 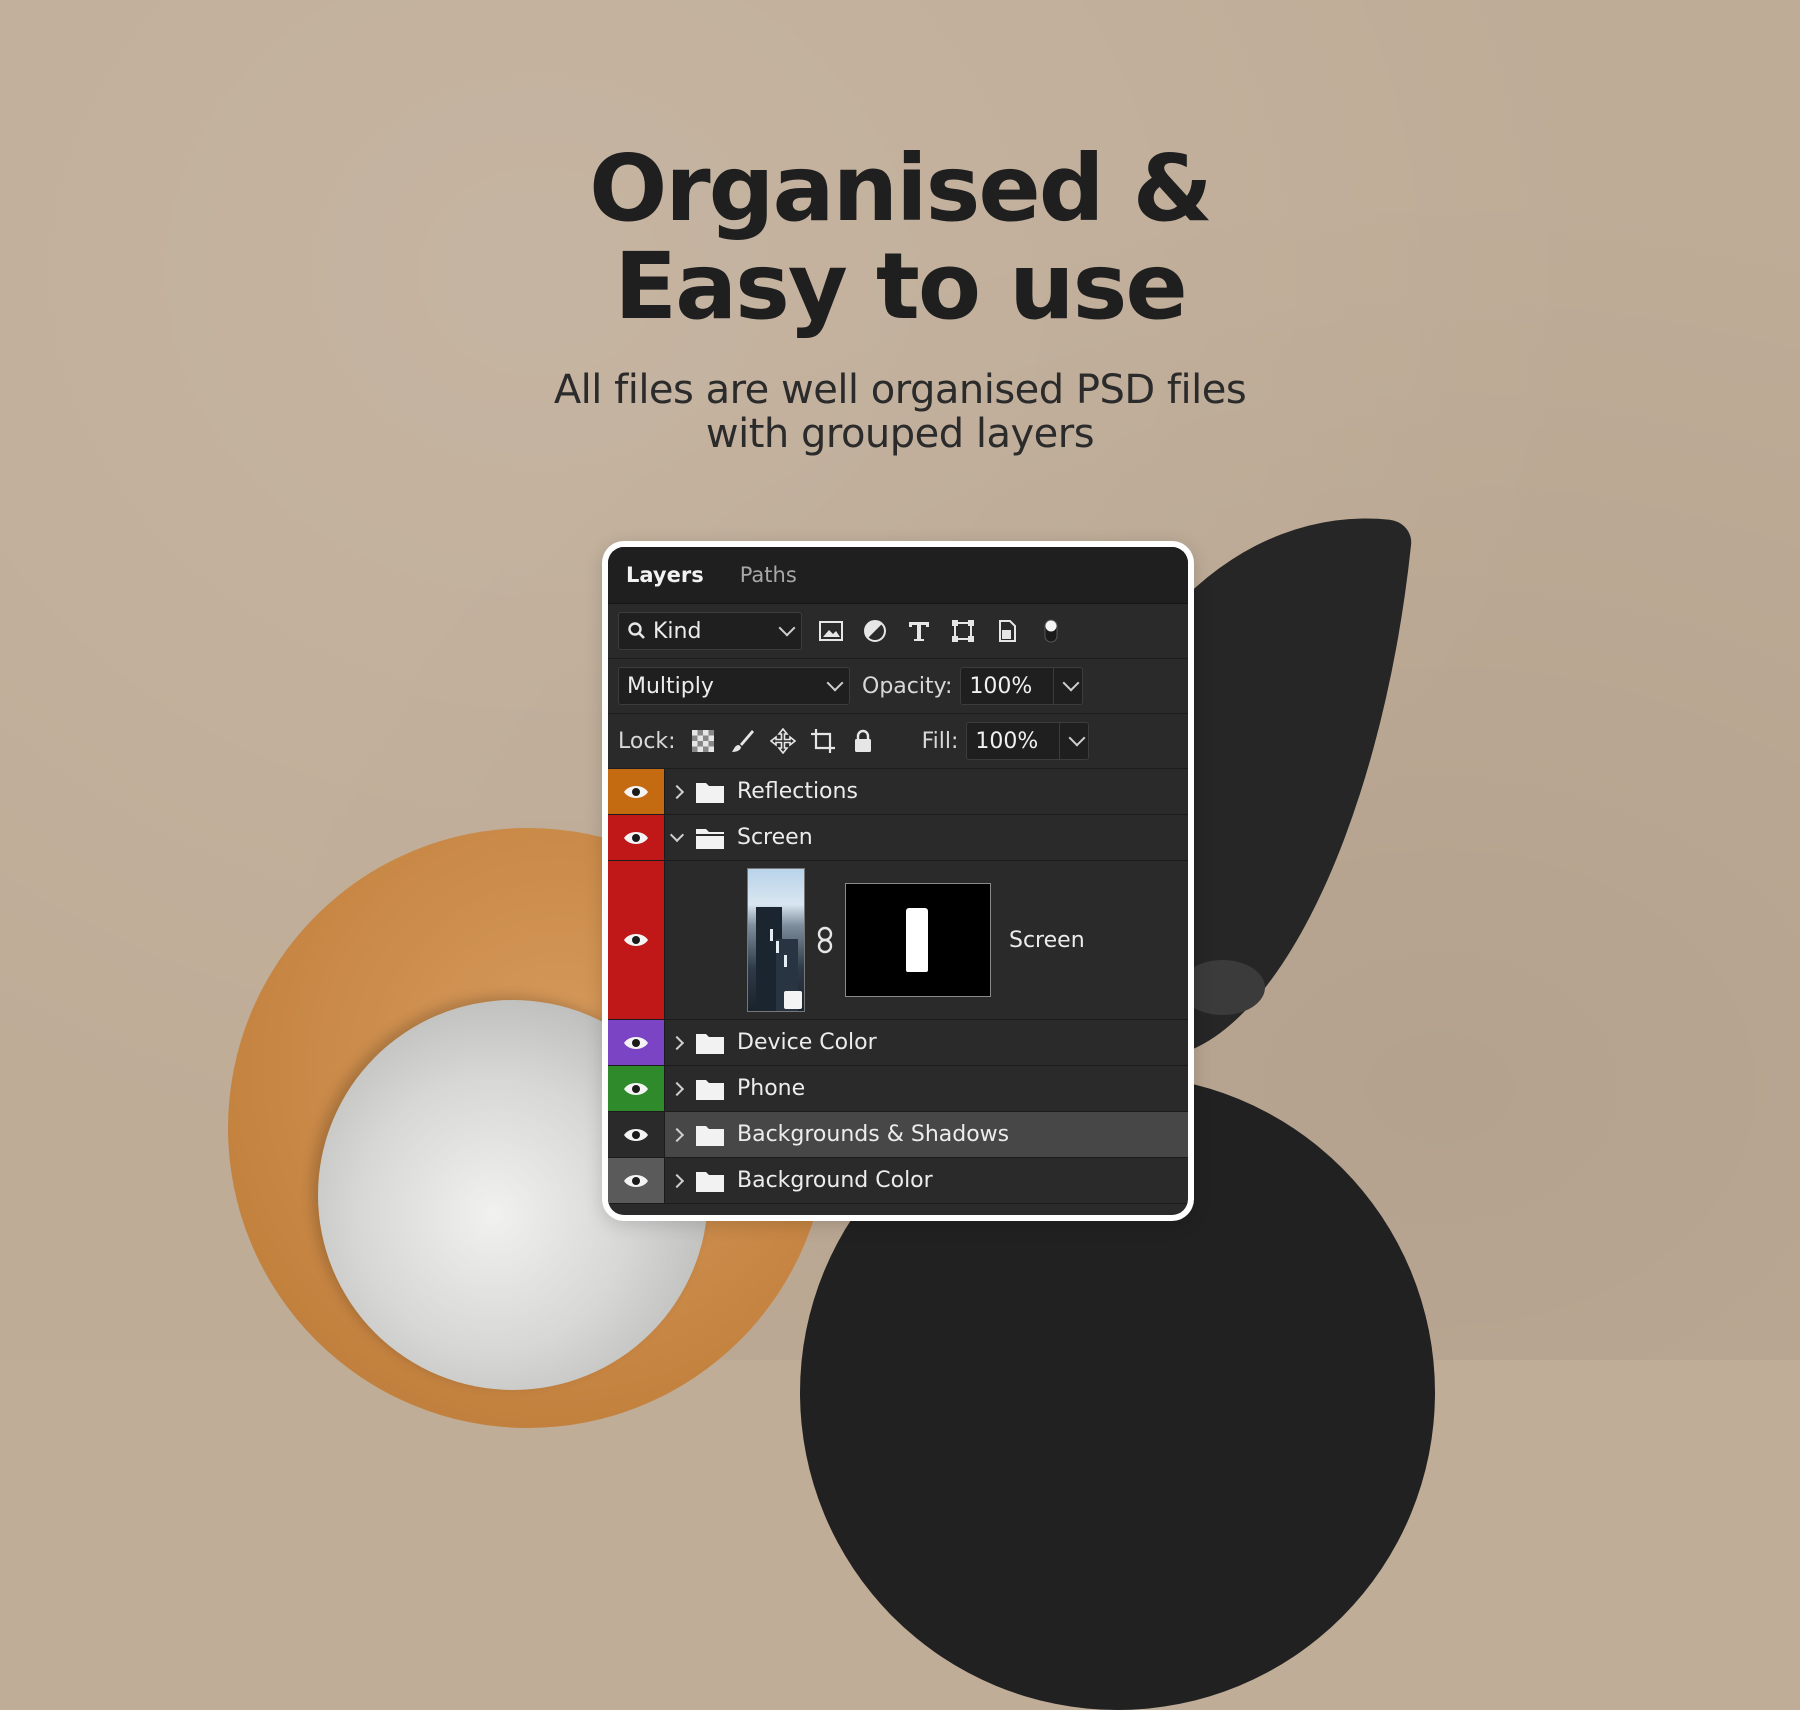 I want to click on fill-value: 100%, so click(x=1007, y=741).